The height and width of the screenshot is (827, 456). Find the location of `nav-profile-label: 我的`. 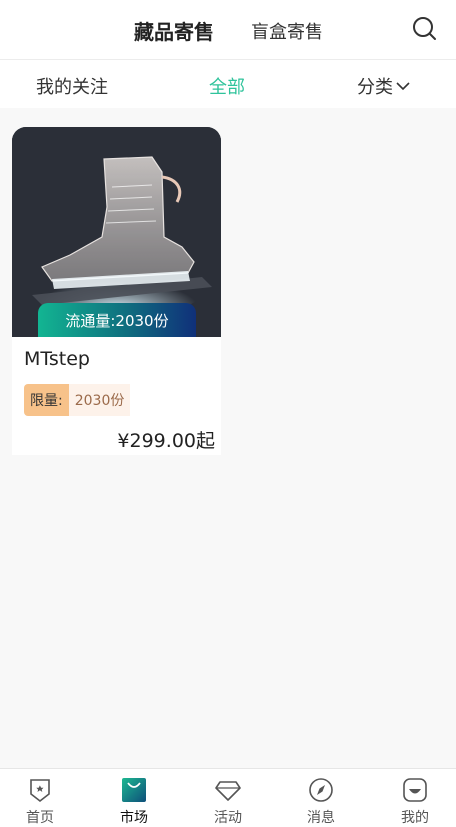

nav-profile-label: 我的 is located at coordinates (415, 818).